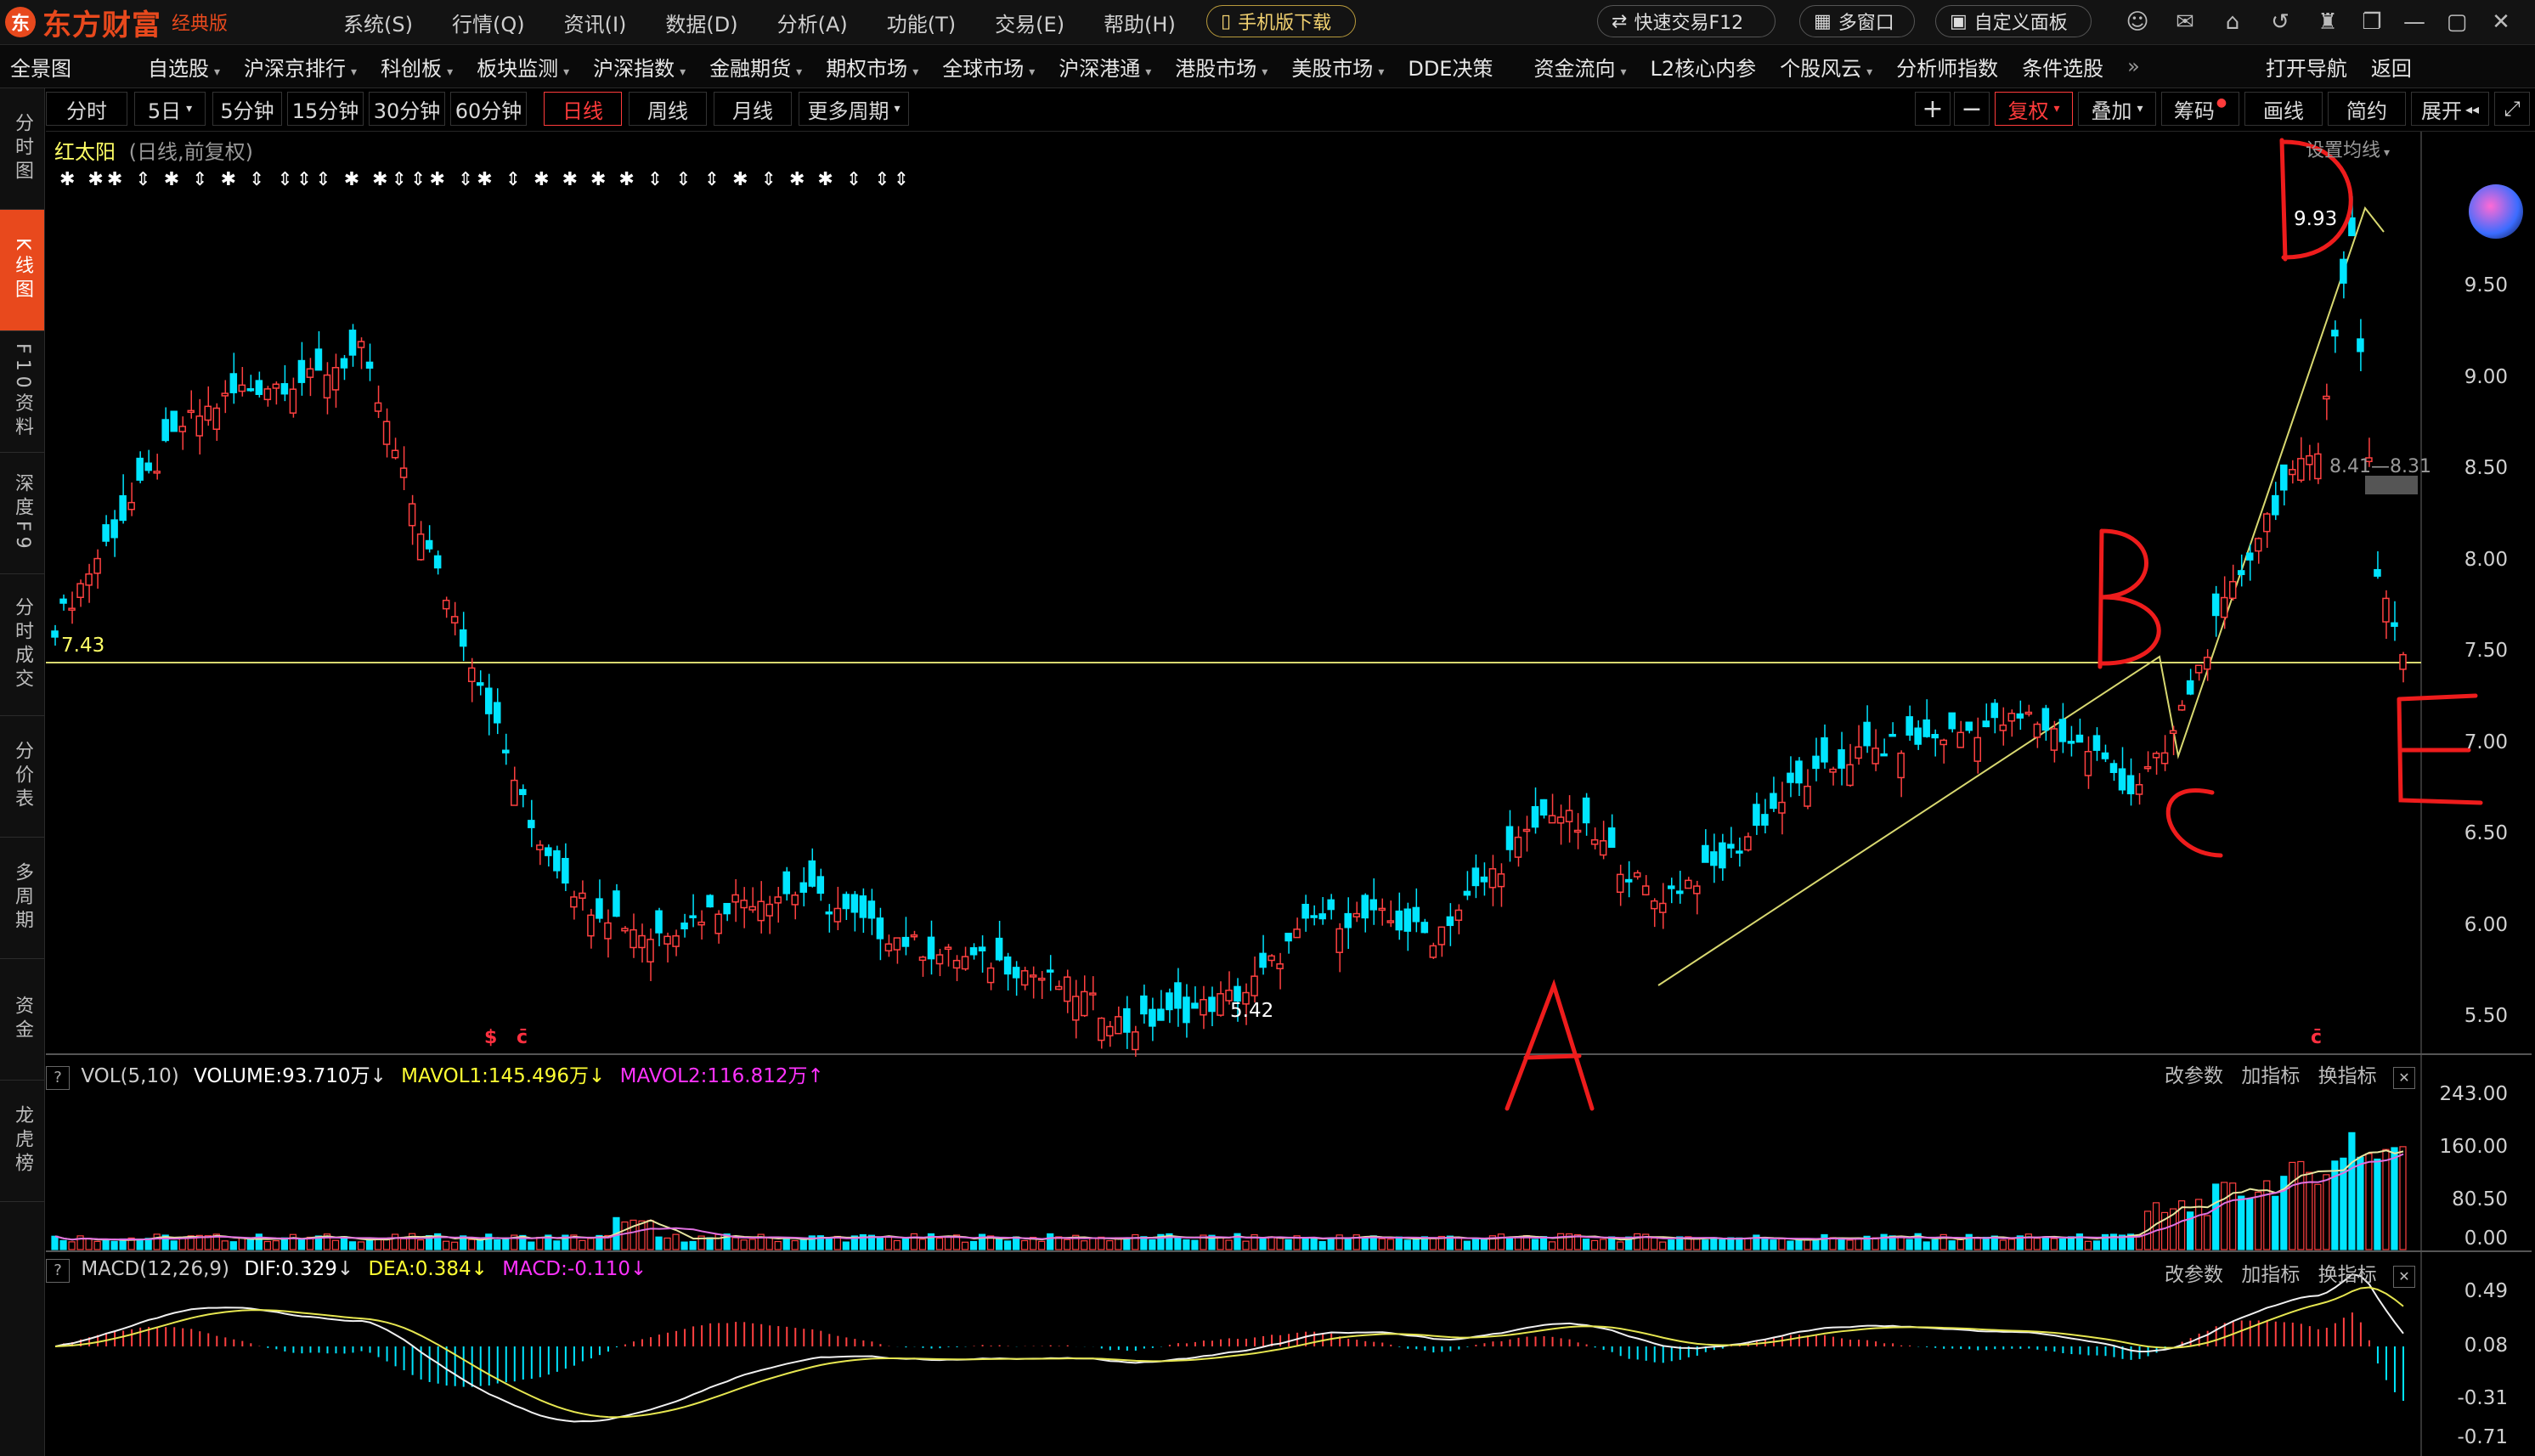  I want to click on mobile-download-button: ▯ 手机版下载, so click(1281, 21).